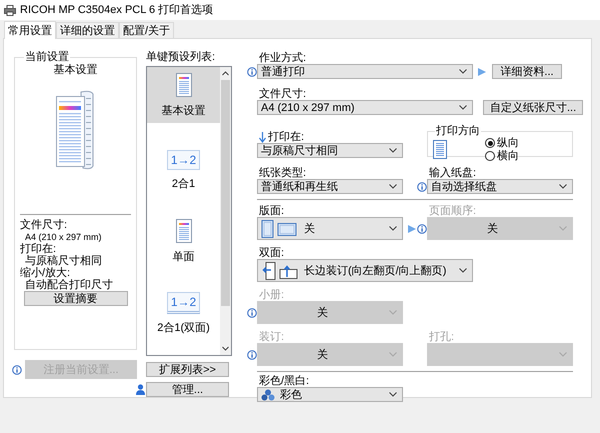  What do you see at coordinates (330, 394) in the screenshot?
I see `dropdown: 彩色` at bounding box center [330, 394].